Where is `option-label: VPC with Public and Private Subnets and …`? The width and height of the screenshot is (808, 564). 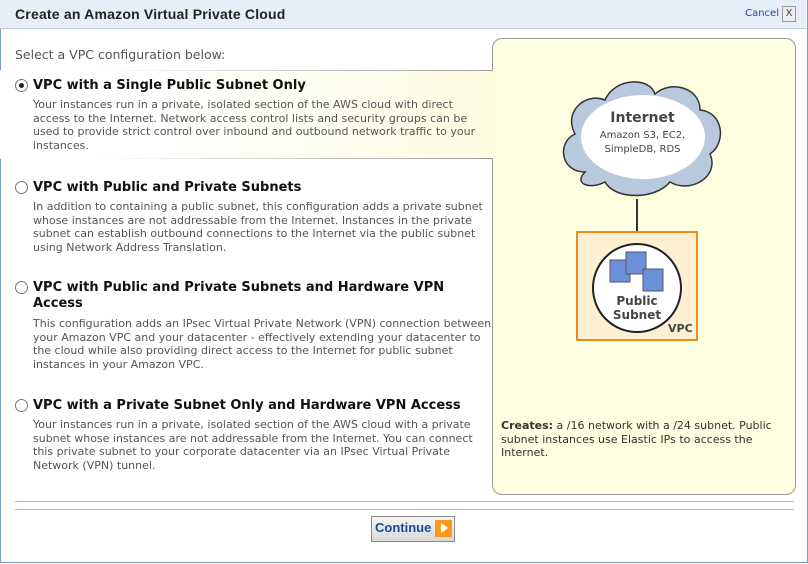
option-label: VPC with Public and Private Subnets and … is located at coordinates (258, 296).